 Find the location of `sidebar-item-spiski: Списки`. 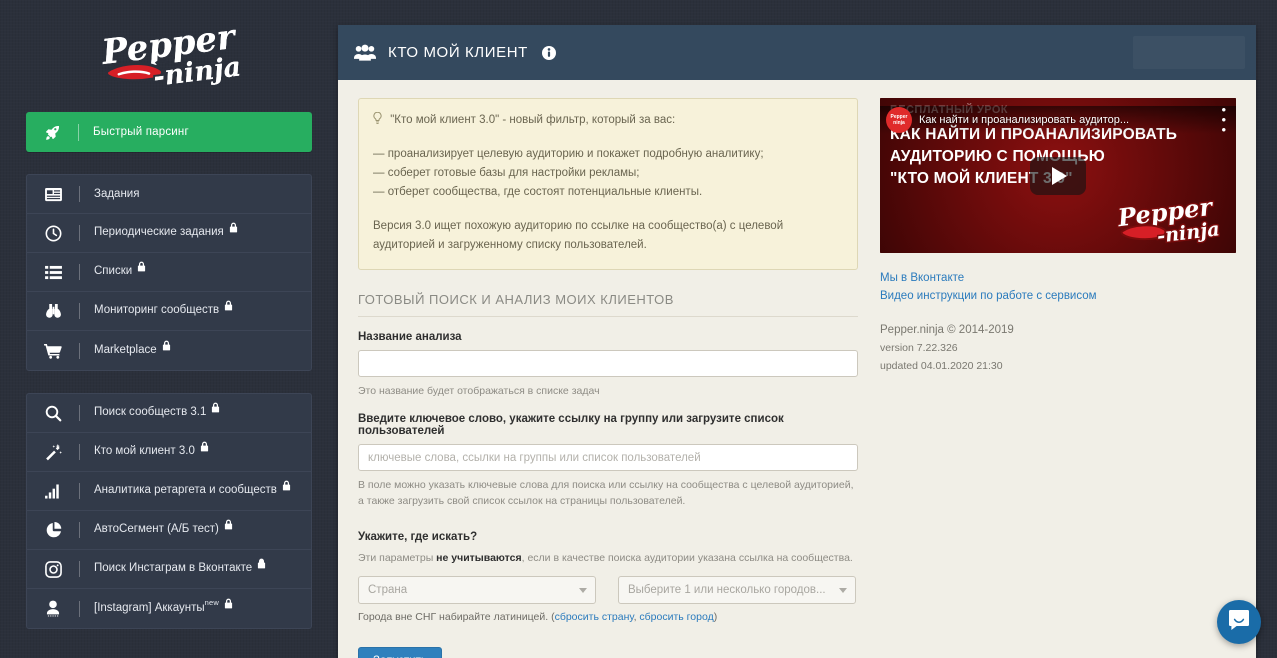

sidebar-item-spiski: Списки is located at coordinates (169, 272).